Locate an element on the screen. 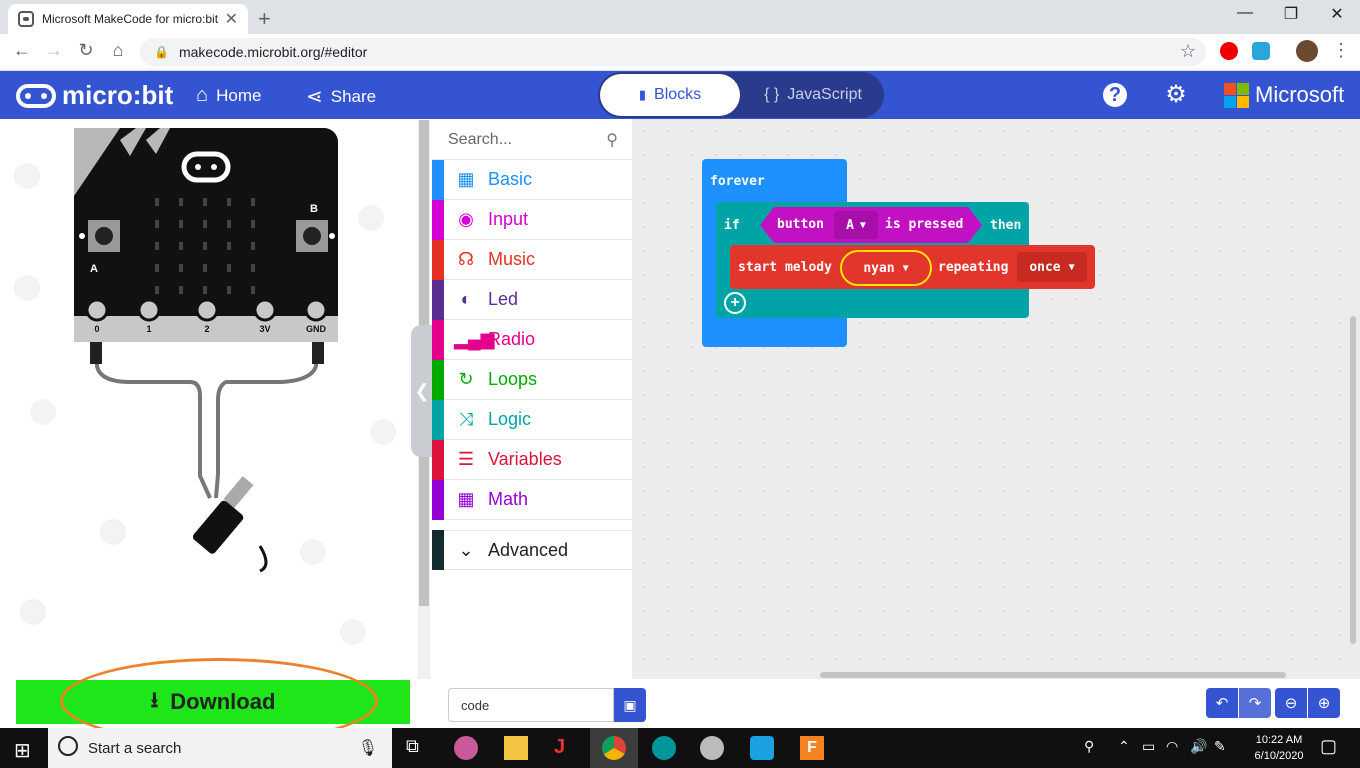 The width and height of the screenshot is (1360, 768). blocks-tab: ▮ Blocks is located at coordinates (670, 95).